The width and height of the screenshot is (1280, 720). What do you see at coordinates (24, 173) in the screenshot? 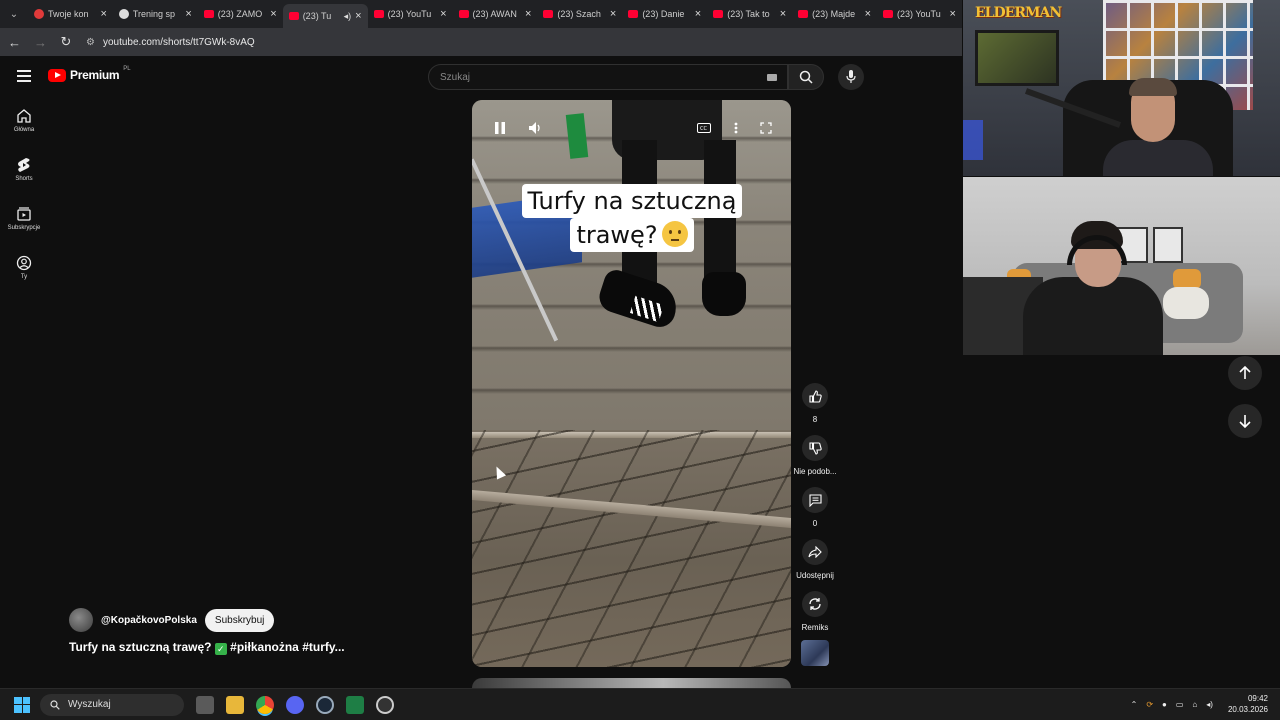
I see `sidebar-item-shorts: Shorts` at bounding box center [24, 173].